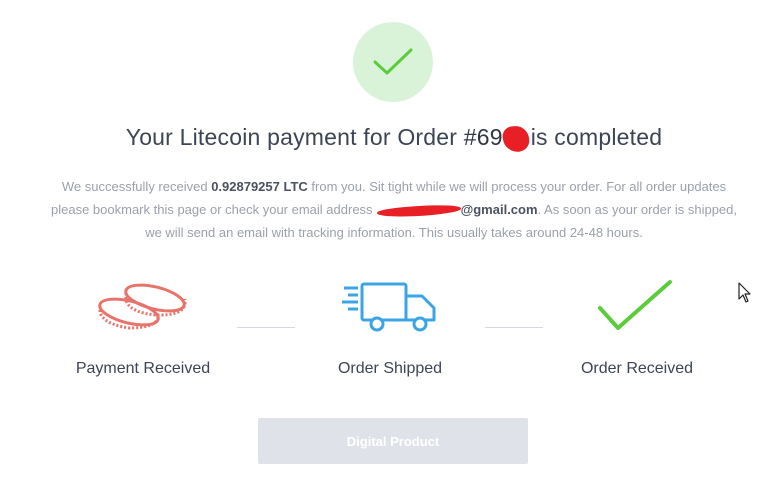  What do you see at coordinates (499, 209) in the screenshot?
I see `email-domain: @gmail.com` at bounding box center [499, 209].